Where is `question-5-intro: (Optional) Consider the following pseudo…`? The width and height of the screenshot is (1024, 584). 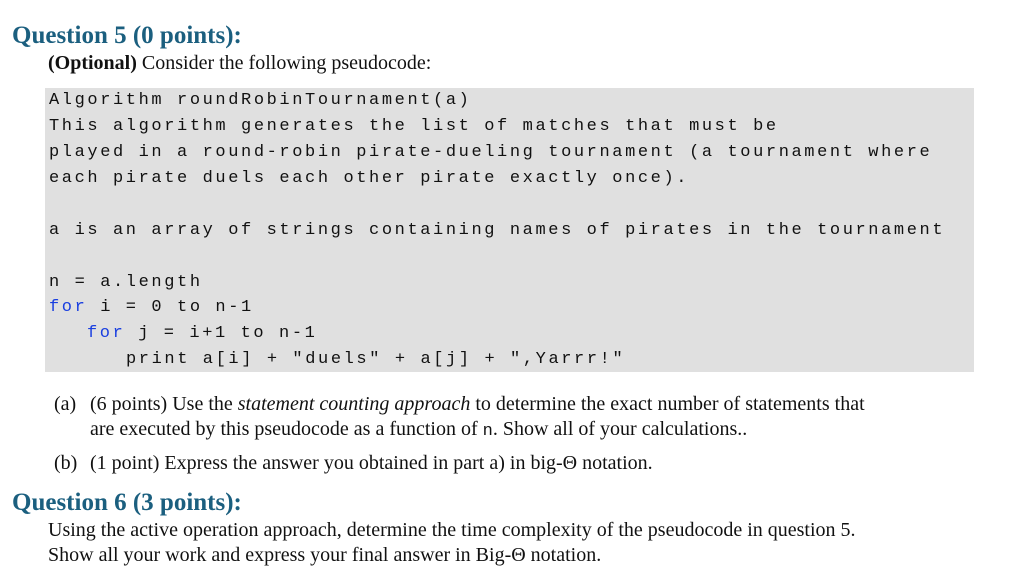 question-5-intro: (Optional) Consider the following pseudo… is located at coordinates (239, 63).